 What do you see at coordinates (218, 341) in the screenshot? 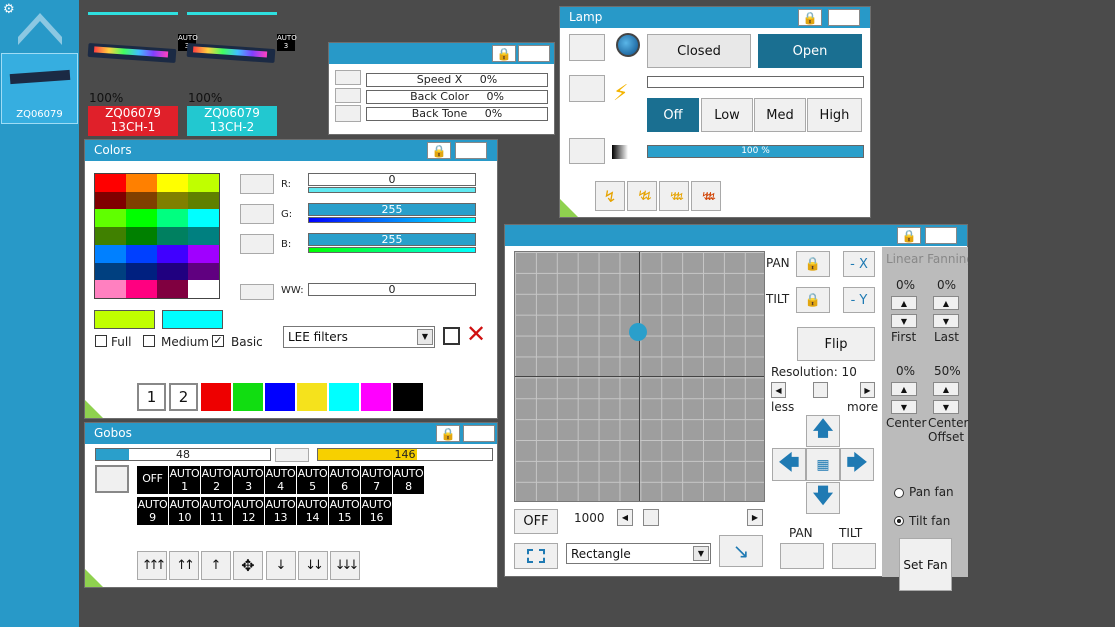
I see `basic-checkbox: ✓` at bounding box center [218, 341].